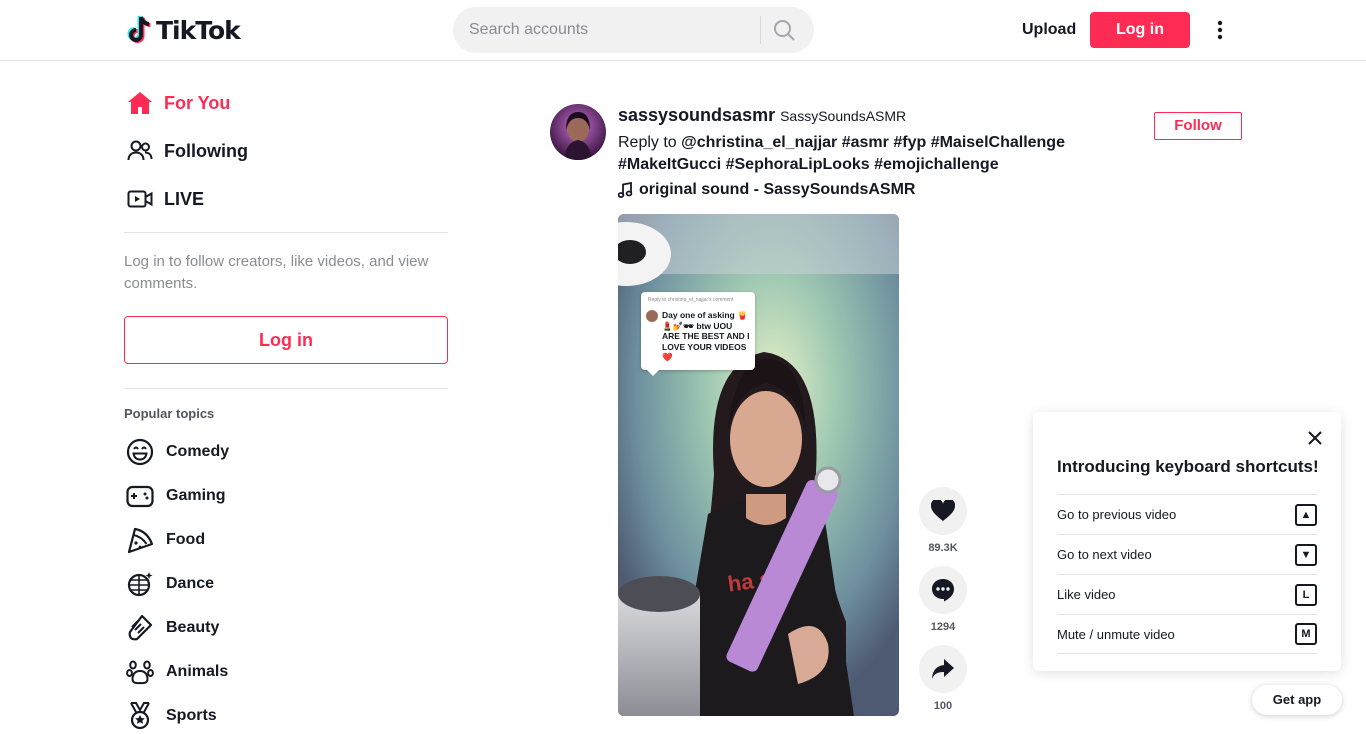 Image resolution: width=1366 pixels, height=734 pixels. I want to click on share-button, so click(943, 669).